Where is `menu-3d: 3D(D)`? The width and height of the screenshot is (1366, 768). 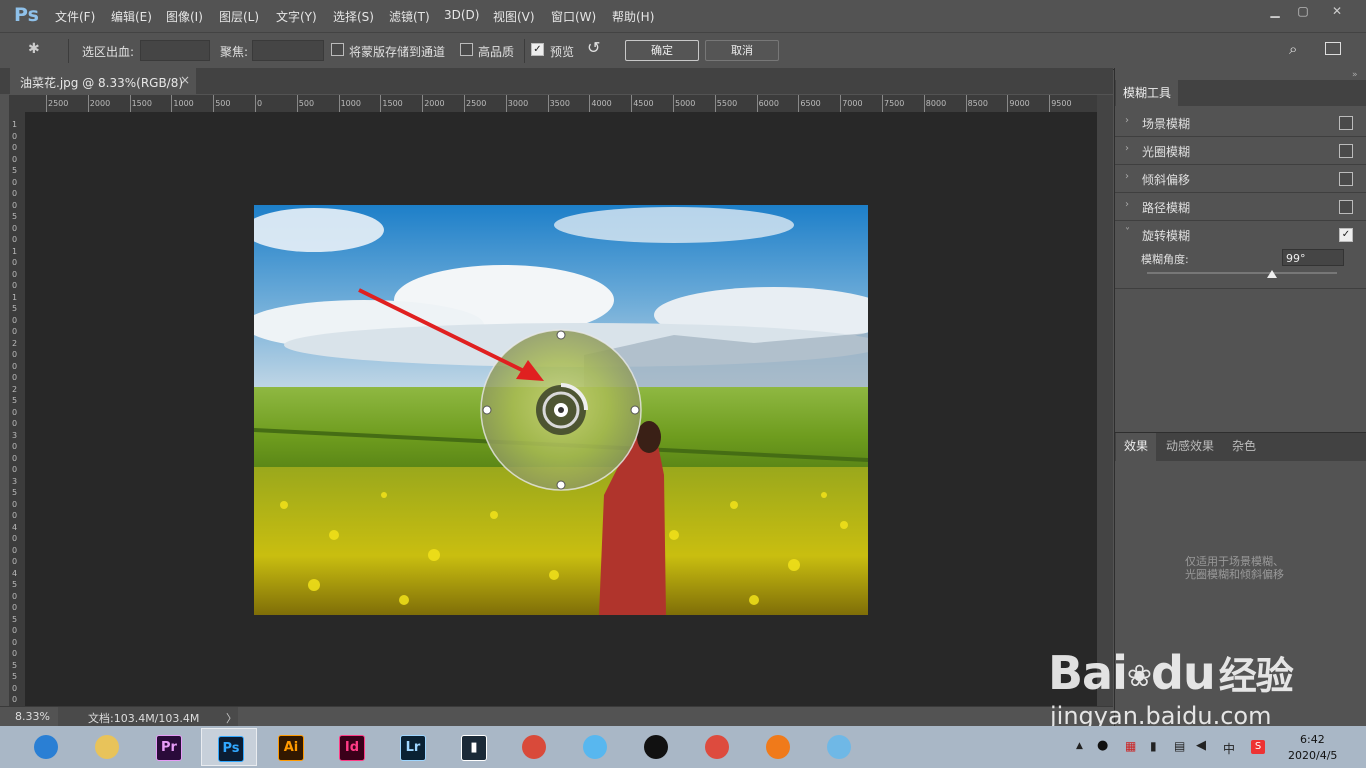
menu-3d: 3D(D) is located at coordinates (461, 15).